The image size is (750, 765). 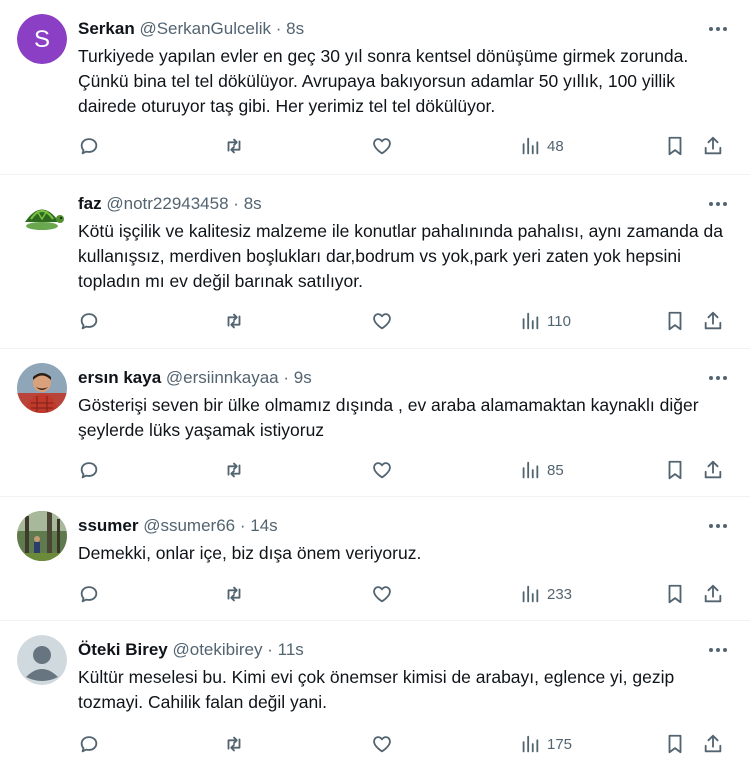 What do you see at coordinates (222, 377) in the screenshot?
I see `user-handle: @ersiinnkayaa` at bounding box center [222, 377].